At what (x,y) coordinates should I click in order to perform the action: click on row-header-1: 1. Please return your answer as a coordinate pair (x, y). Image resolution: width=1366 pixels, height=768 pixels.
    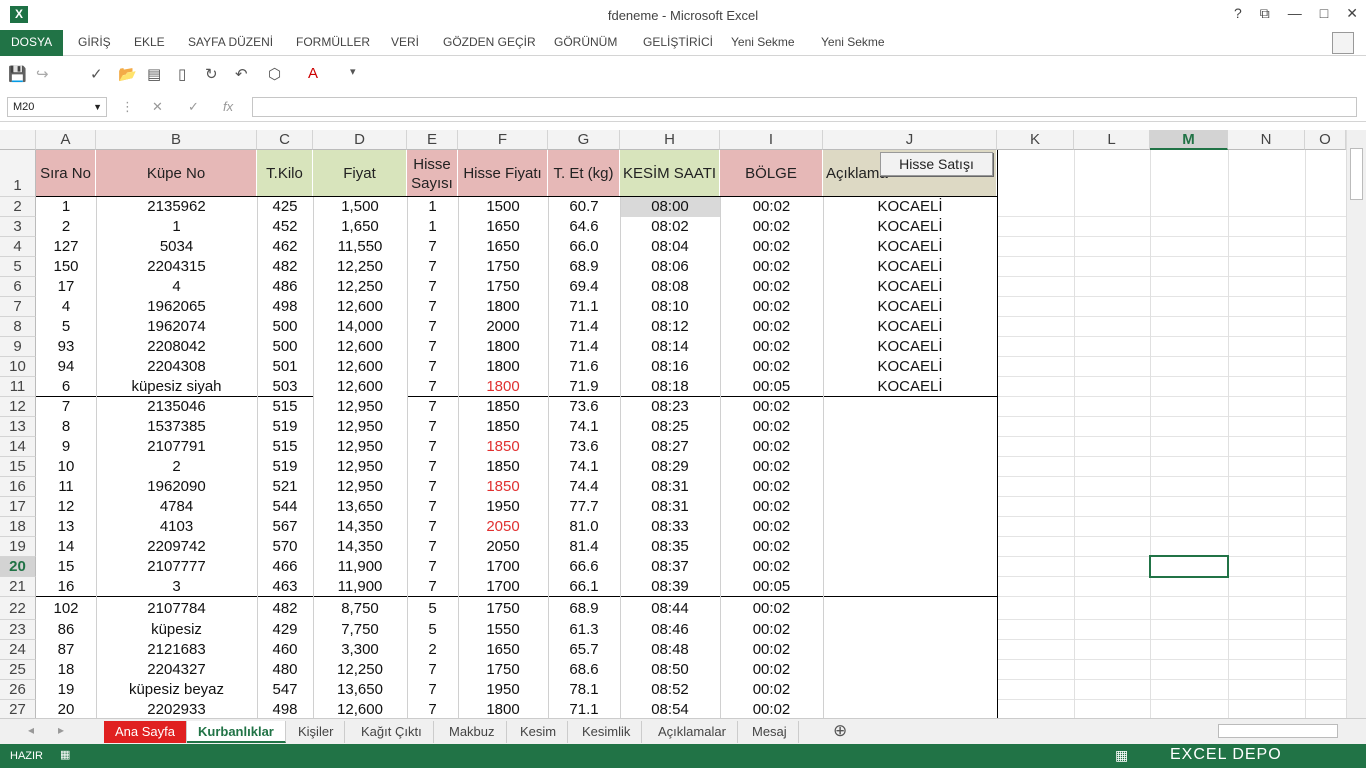
    Looking at the image, I should click on (18, 173).